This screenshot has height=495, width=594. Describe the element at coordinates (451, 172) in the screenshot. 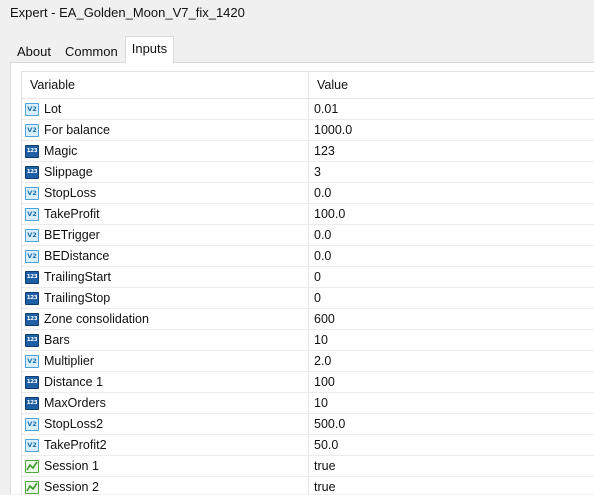

I see `value-cell: 3` at that location.